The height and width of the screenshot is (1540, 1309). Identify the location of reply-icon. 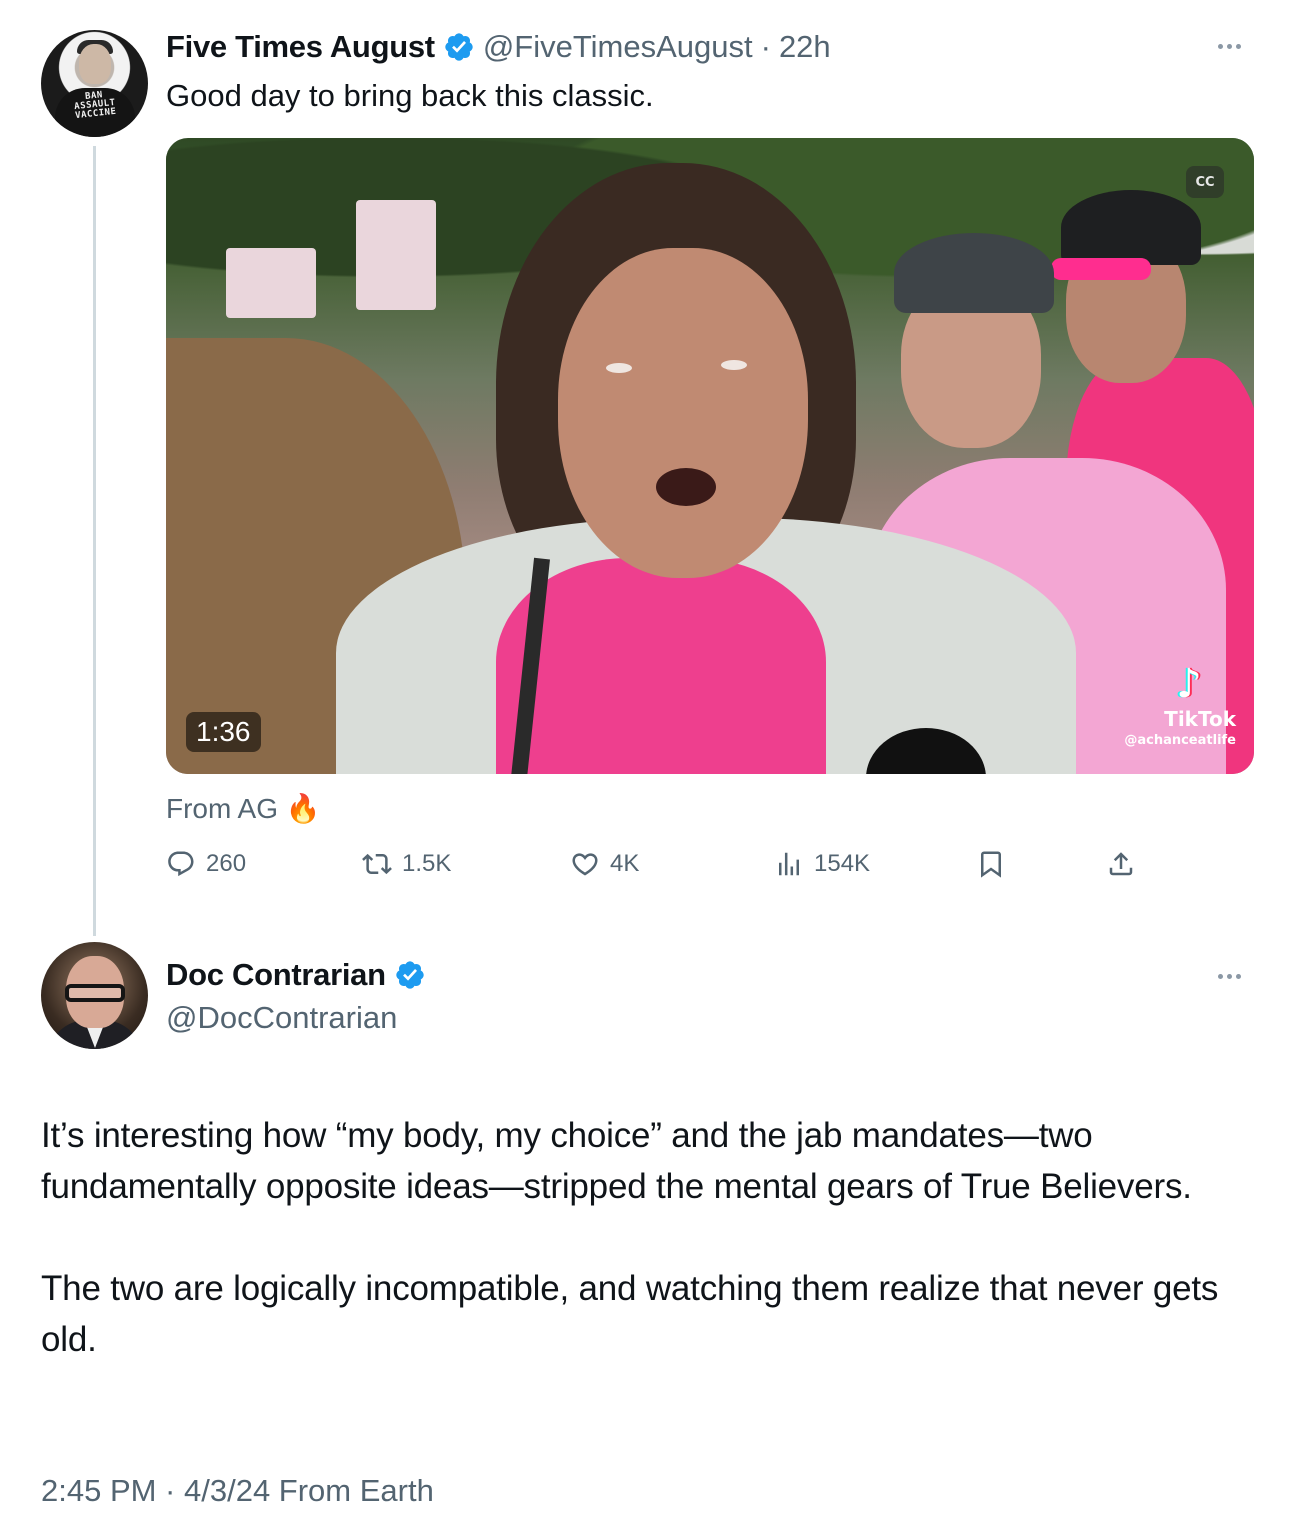
(181, 864).